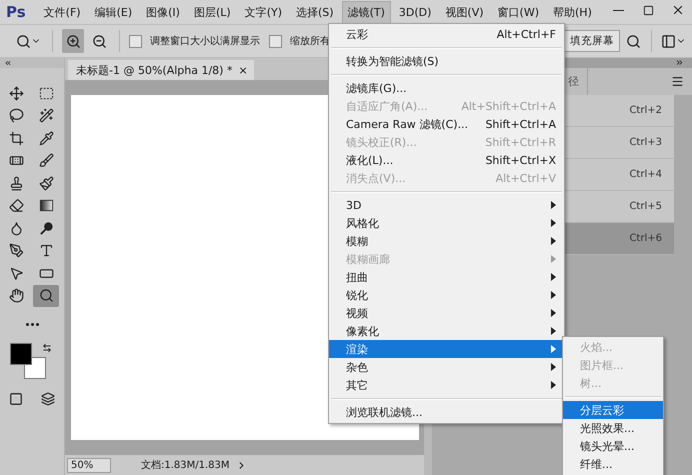 The height and width of the screenshot is (475, 692). I want to click on document-info: 文档:1.83M/1.83M, so click(185, 465).